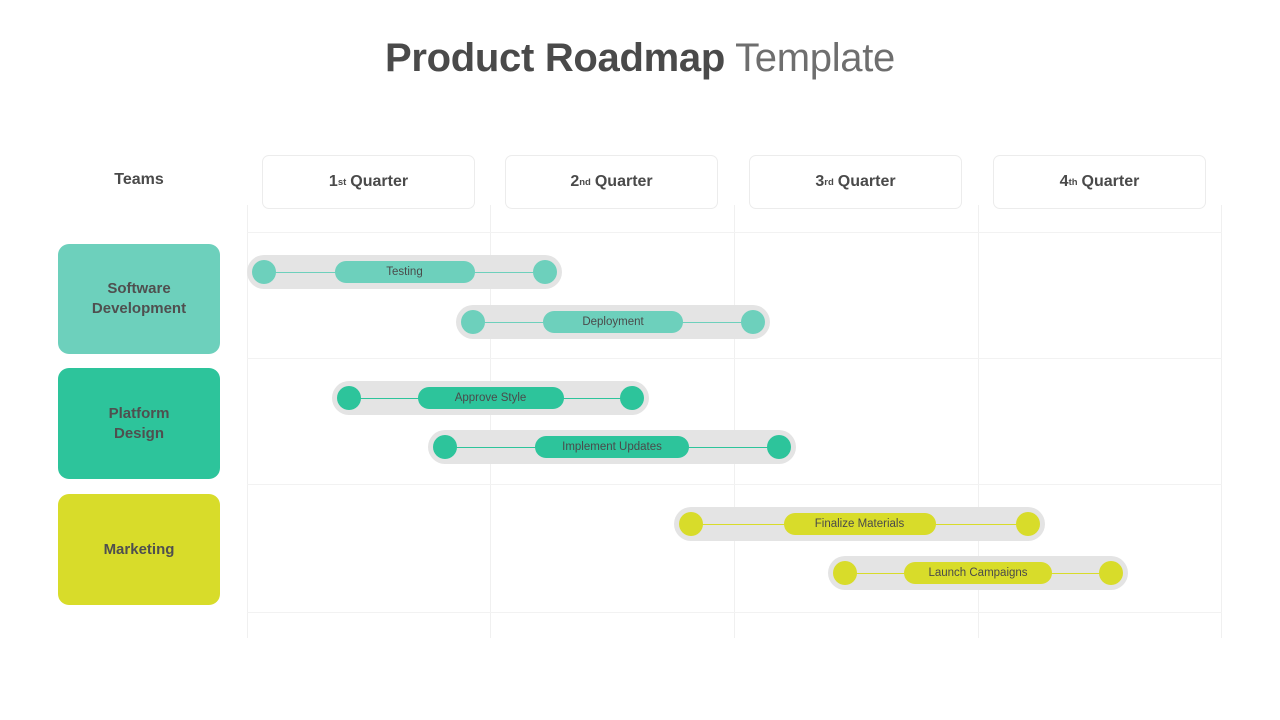 This screenshot has width=1280, height=720. I want to click on task-bar-finalize-materials: Finalize Materials, so click(859, 524).